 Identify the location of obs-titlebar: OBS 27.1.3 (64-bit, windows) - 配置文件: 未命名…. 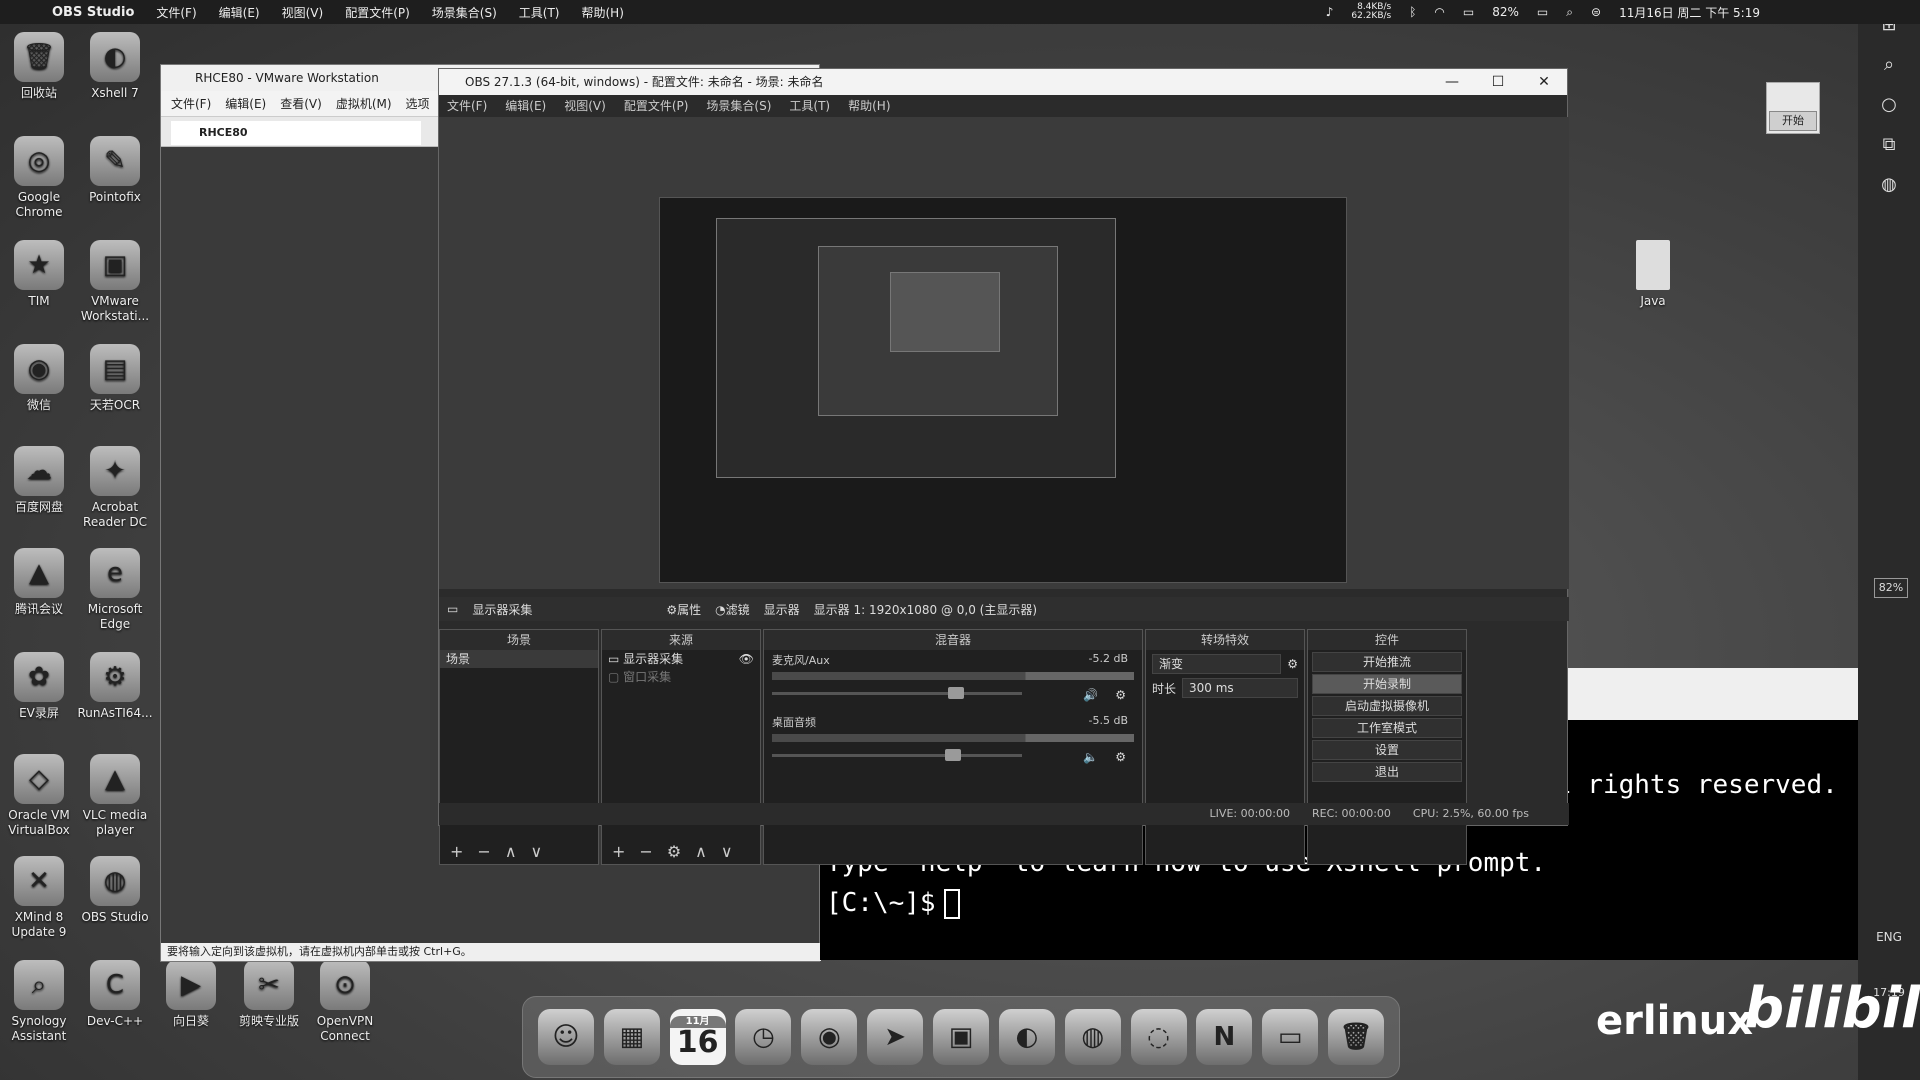
(1003, 82).